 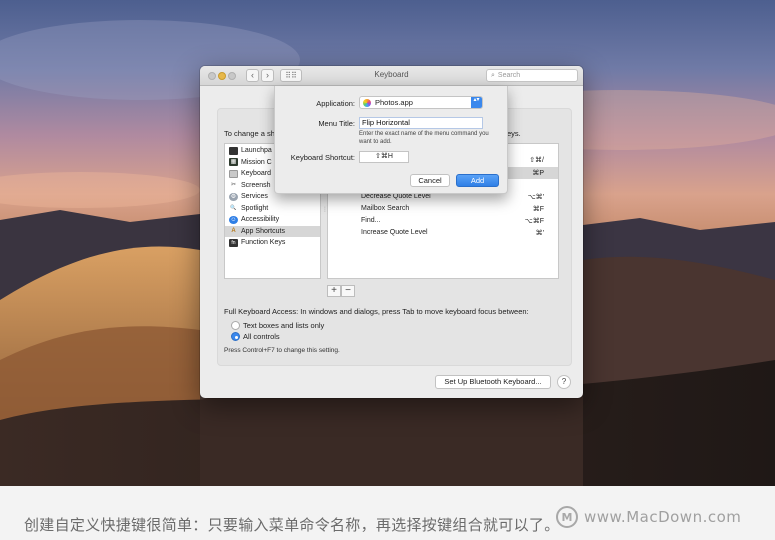 What do you see at coordinates (335, 103) in the screenshot?
I see `application-label: Application:` at bounding box center [335, 103].